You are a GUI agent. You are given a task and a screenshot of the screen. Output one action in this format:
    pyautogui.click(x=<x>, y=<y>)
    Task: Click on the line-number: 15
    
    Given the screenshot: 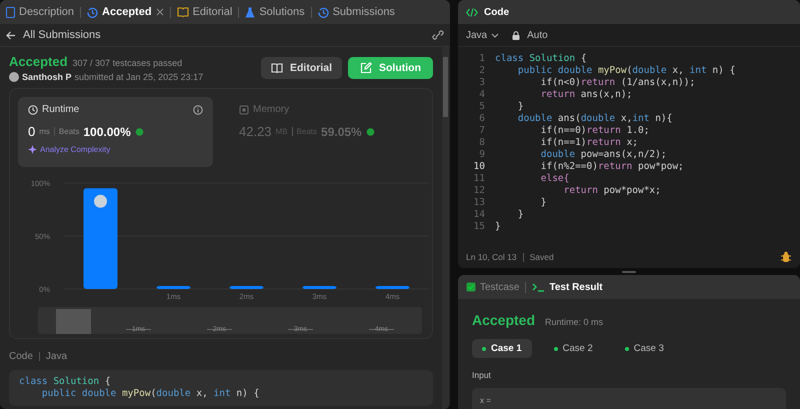 What is the action you would take?
    pyautogui.click(x=478, y=227)
    